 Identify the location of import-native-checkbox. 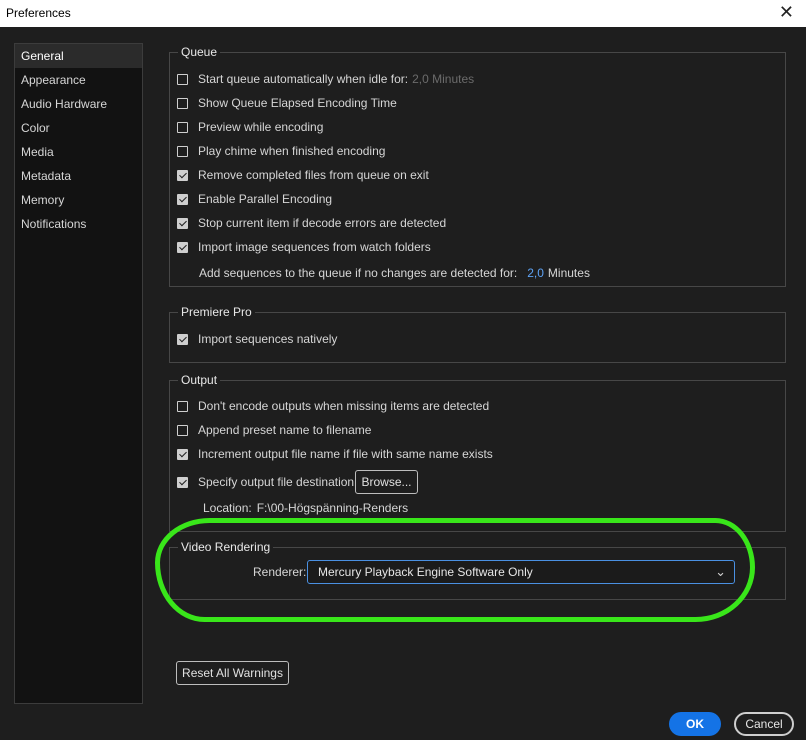
(182, 339).